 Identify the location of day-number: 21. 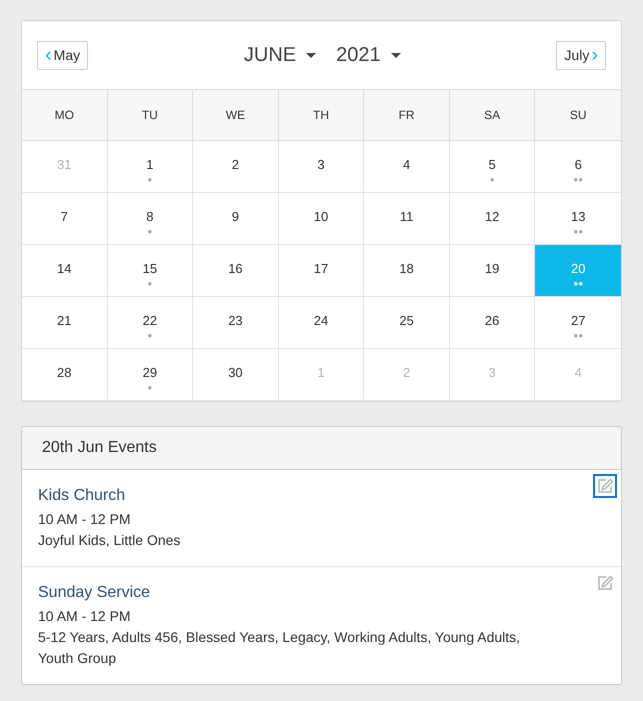
(64, 321).